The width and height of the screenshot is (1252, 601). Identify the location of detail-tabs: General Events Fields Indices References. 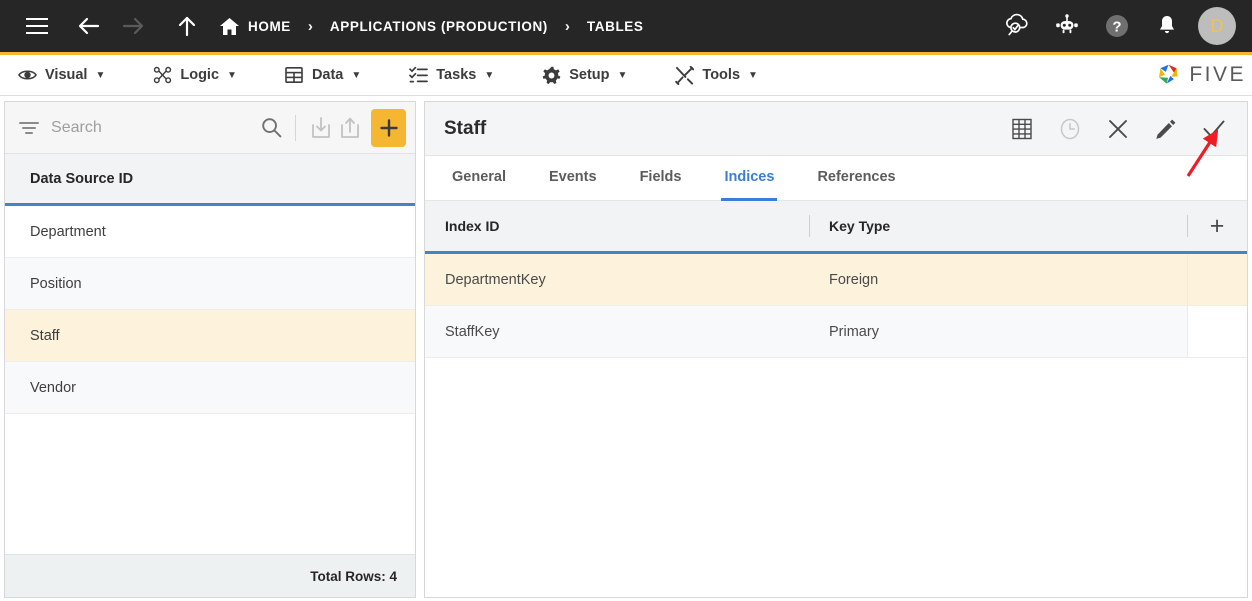
(836, 178).